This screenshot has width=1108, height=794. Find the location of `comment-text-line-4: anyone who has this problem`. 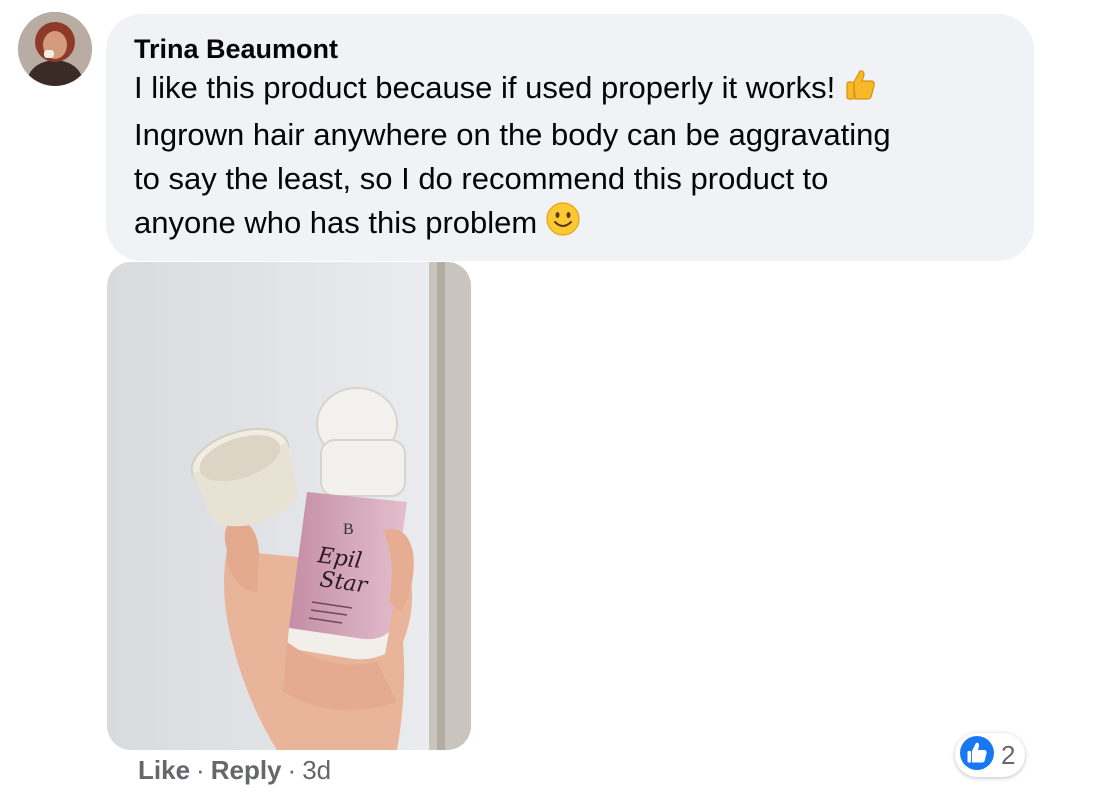

comment-text-line-4: anyone who has this problem is located at coordinates (570, 225).